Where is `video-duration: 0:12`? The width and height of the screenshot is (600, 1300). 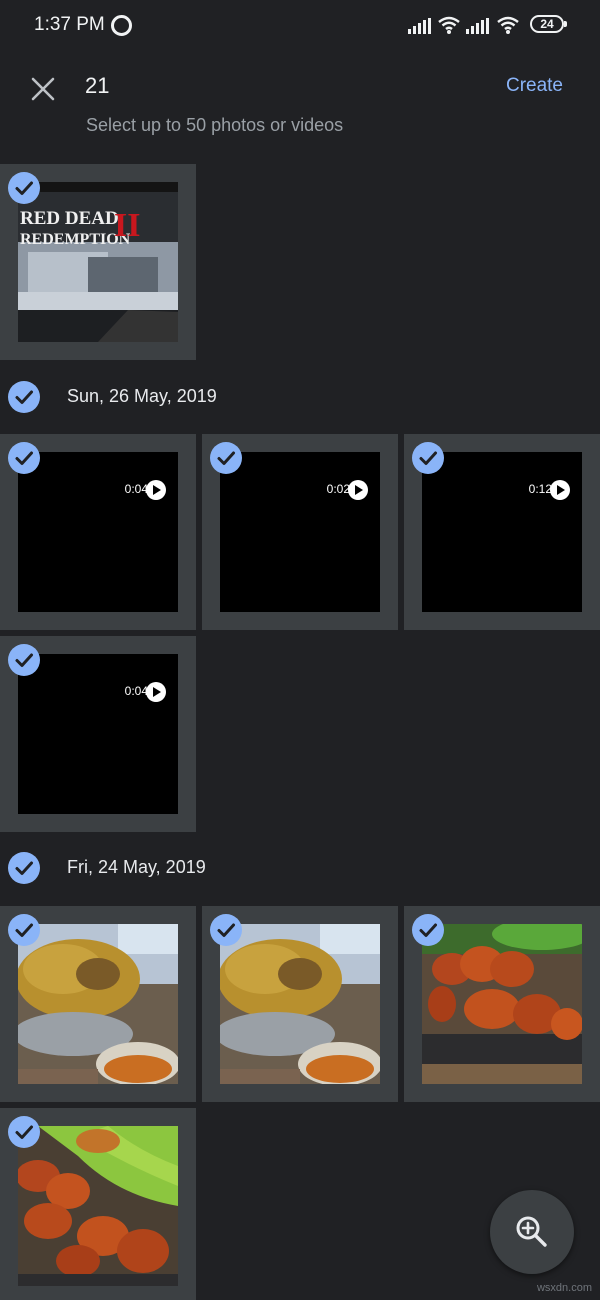 video-duration: 0:12 is located at coordinates (540, 489).